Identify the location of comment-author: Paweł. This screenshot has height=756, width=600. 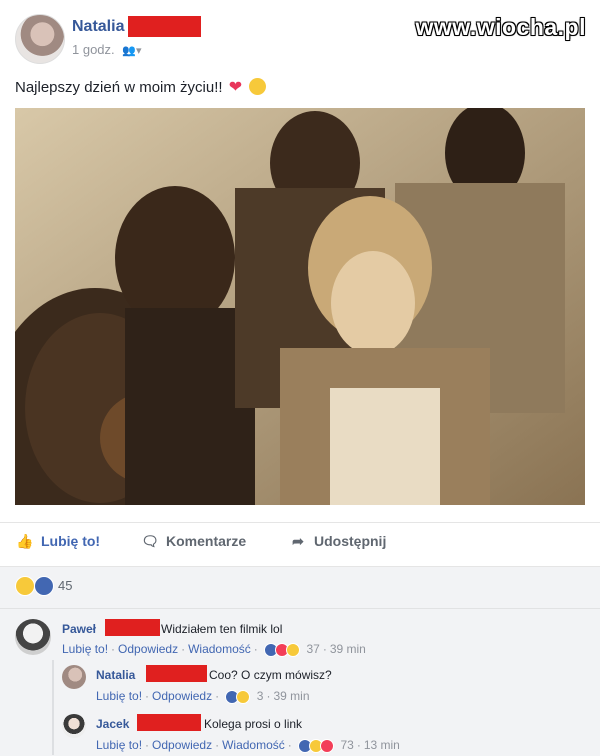
(79, 629).